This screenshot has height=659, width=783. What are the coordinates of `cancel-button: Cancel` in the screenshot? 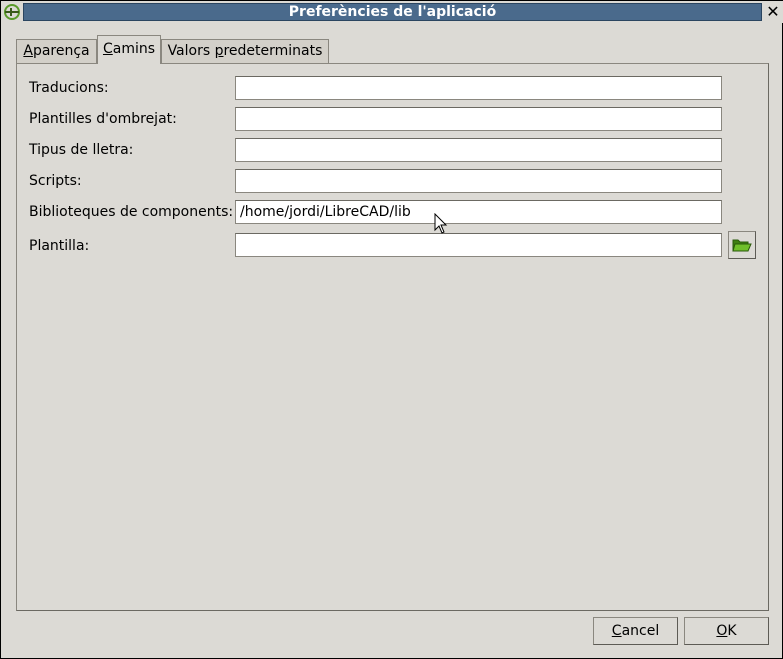 It's located at (635, 631).